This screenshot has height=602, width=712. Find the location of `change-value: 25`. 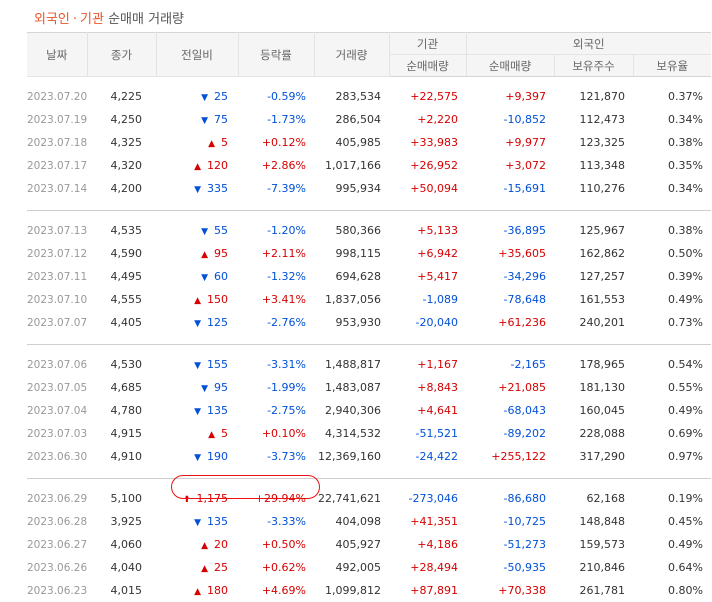

change-value: 25 is located at coordinates (221, 567).